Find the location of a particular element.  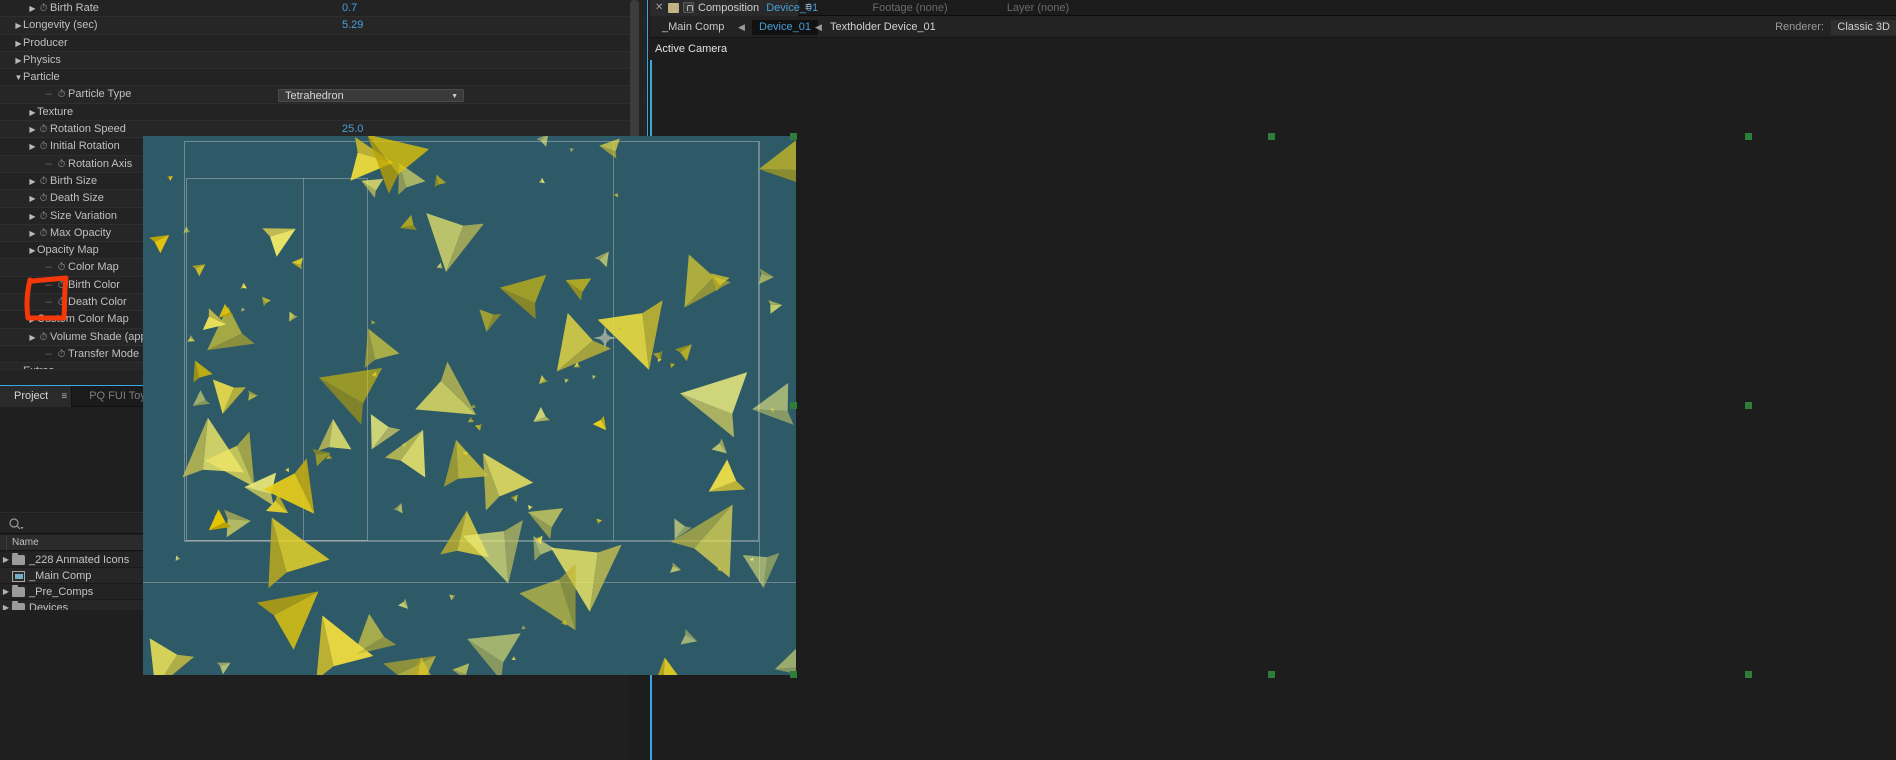

panel-menu-icon: ≡ is located at coordinates (64, 396).